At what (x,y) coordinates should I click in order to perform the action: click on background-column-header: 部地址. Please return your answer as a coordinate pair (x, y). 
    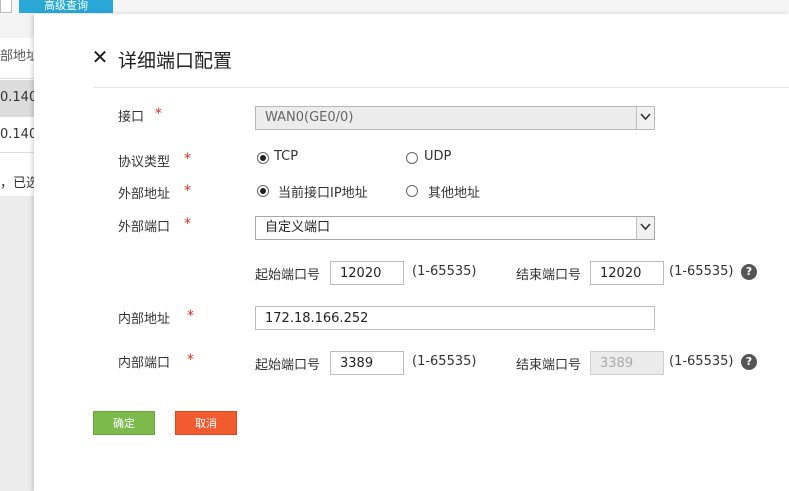
    Looking at the image, I should click on (17, 56).